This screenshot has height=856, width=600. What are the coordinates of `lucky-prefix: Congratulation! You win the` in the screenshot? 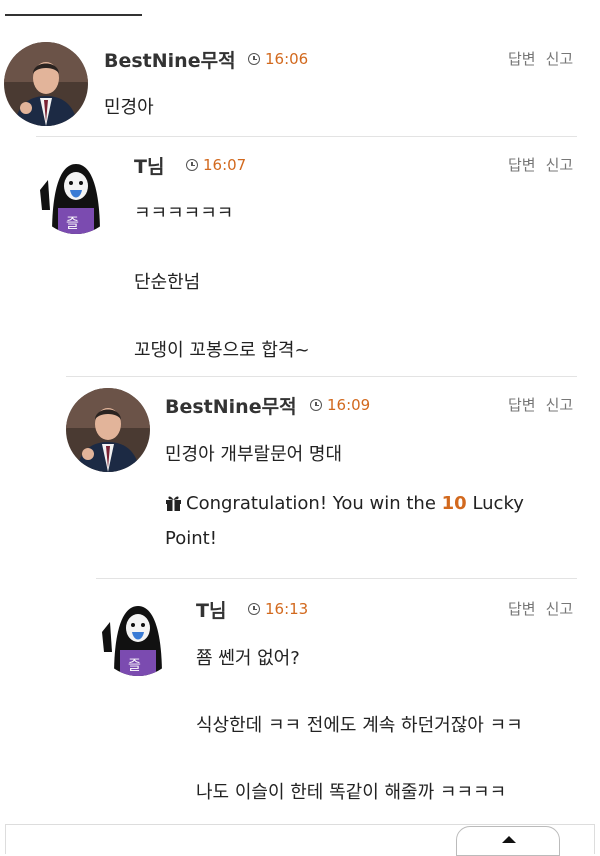 It's located at (311, 503).